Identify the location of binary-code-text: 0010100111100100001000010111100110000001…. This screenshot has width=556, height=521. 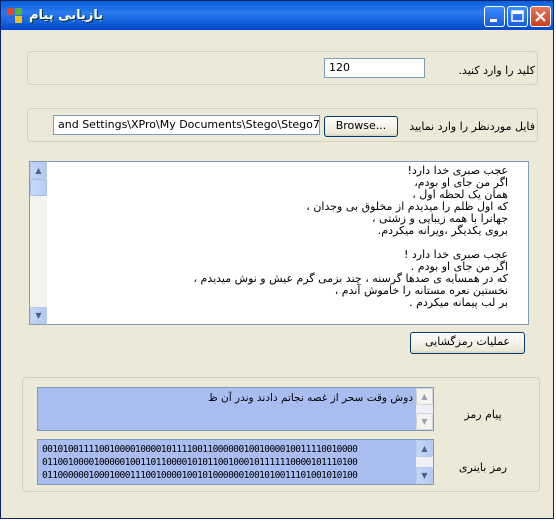
(228, 462).